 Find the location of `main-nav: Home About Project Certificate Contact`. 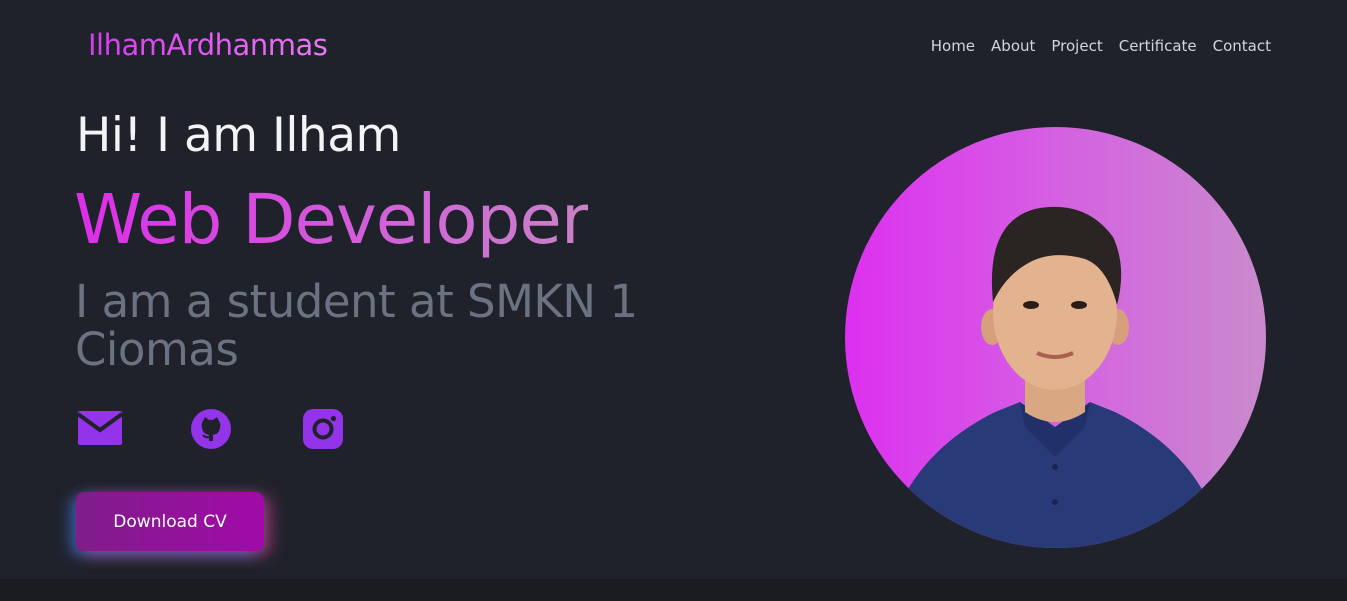

main-nav: Home About Project Certificate Contact is located at coordinates (1101, 46).